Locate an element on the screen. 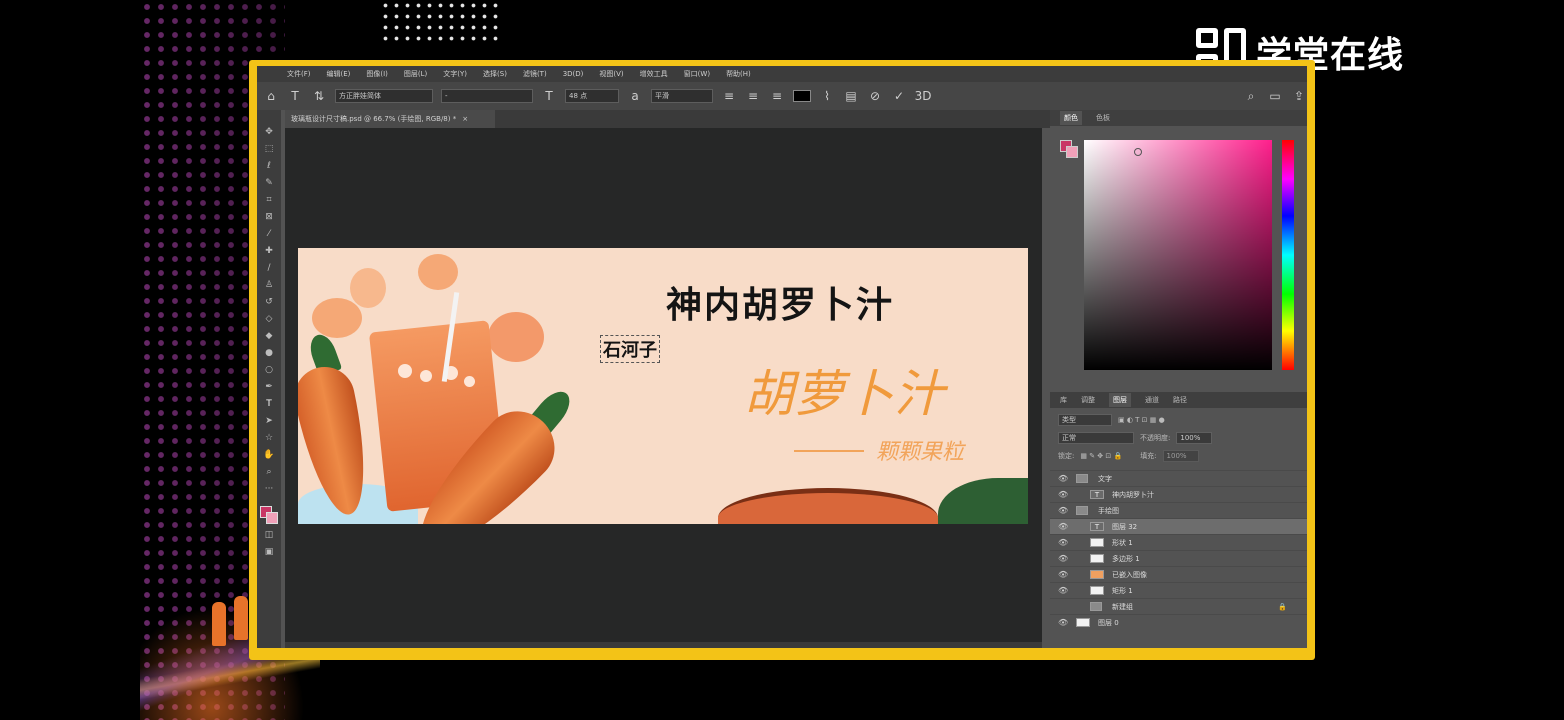 Image resolution: width=1564 pixels, height=720 pixels. lock-icons: ▦ ✎ ✥ ⊡ 🔒 is located at coordinates (1101, 456).